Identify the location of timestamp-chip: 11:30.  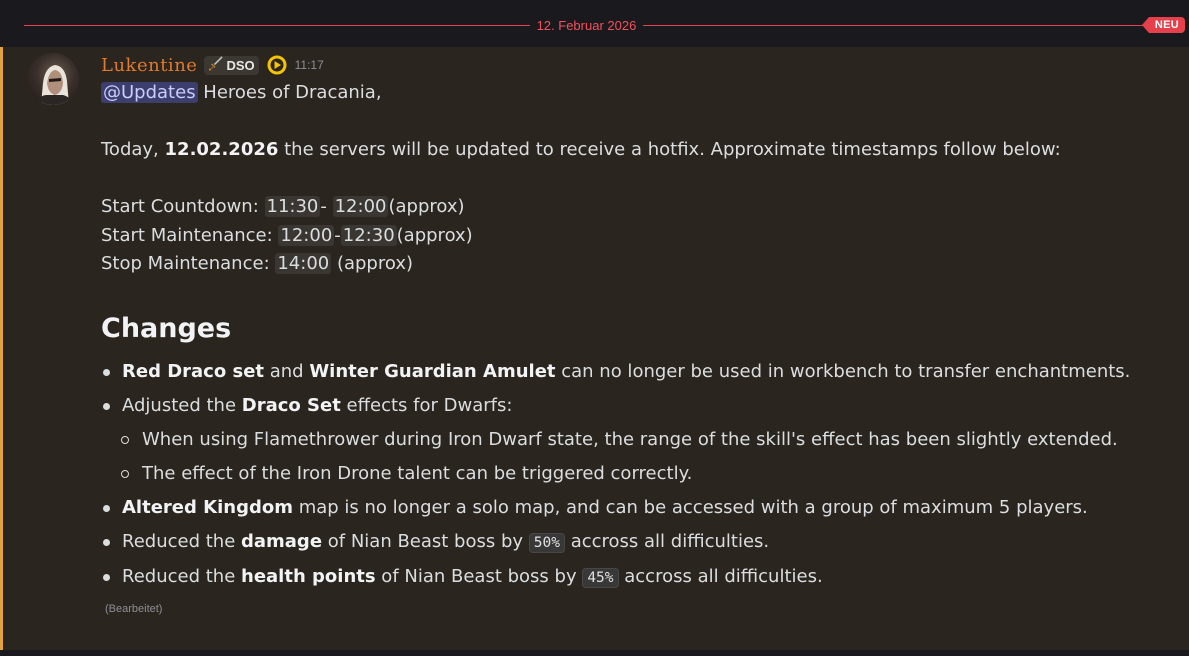
(292, 206).